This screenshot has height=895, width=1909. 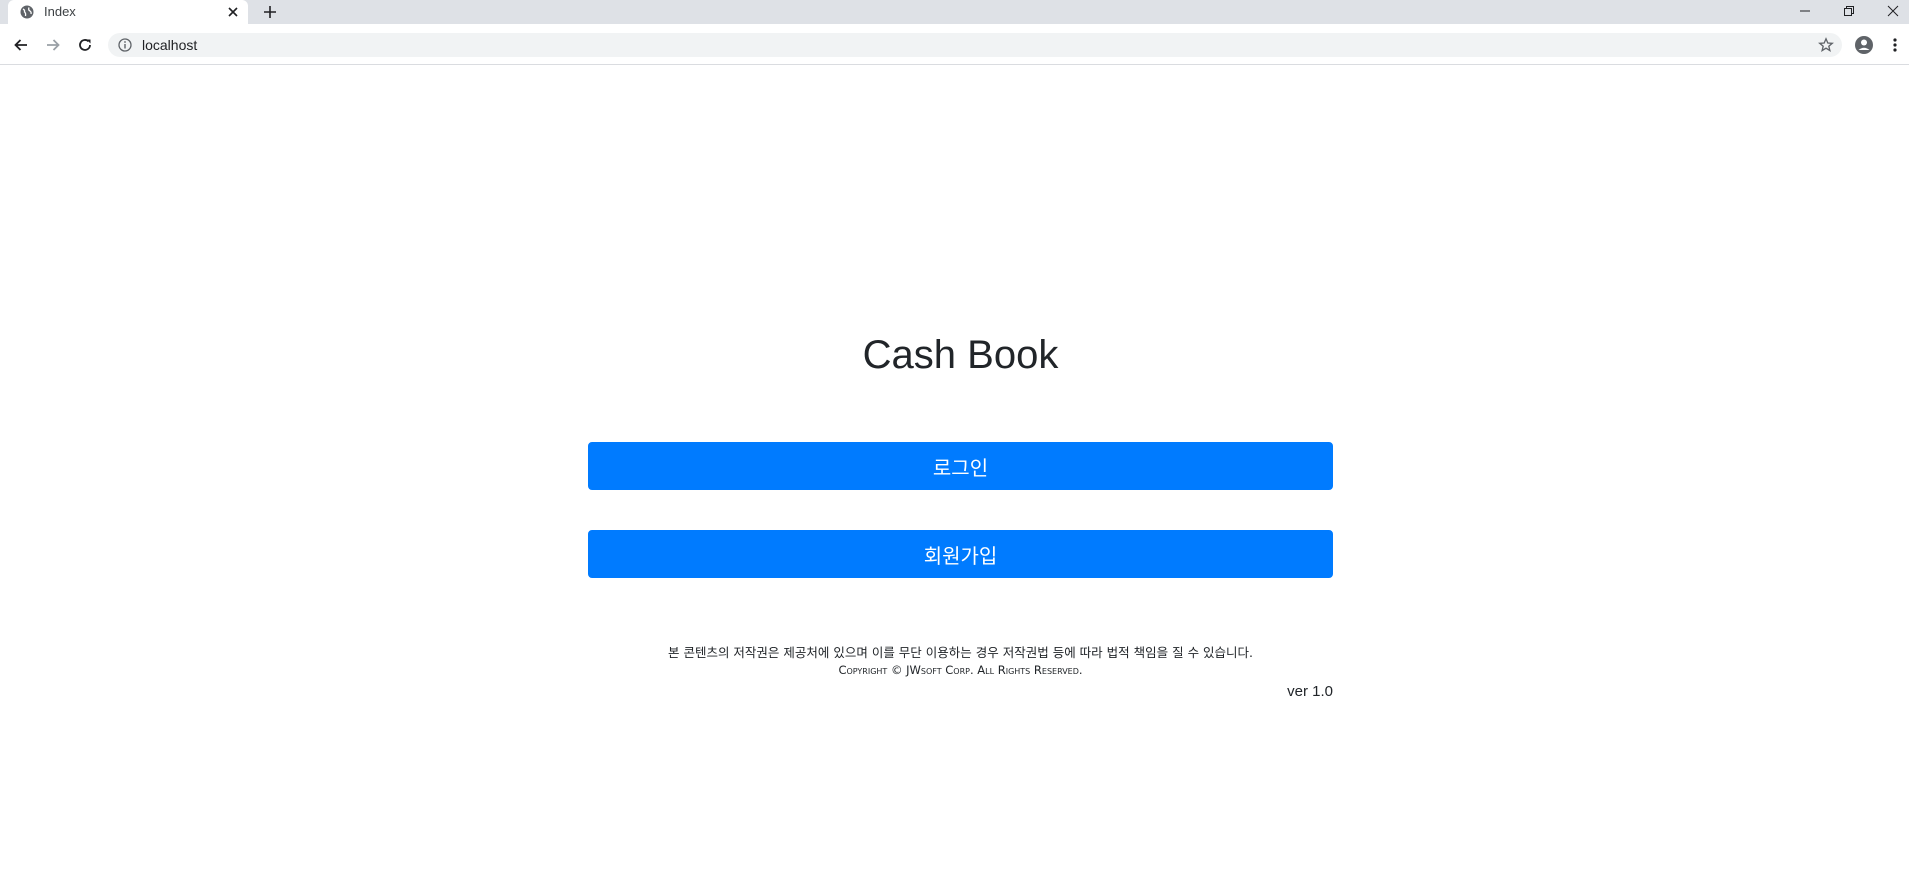 What do you see at coordinates (1310, 691) in the screenshot?
I see `version-label: ver 1.0` at bounding box center [1310, 691].